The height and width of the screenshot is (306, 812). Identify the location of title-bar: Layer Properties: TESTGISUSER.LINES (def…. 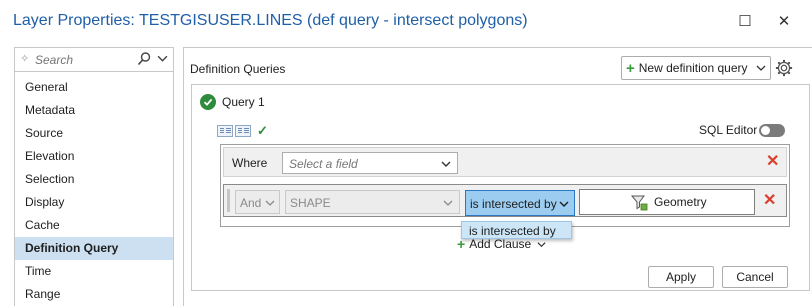
(406, 21).